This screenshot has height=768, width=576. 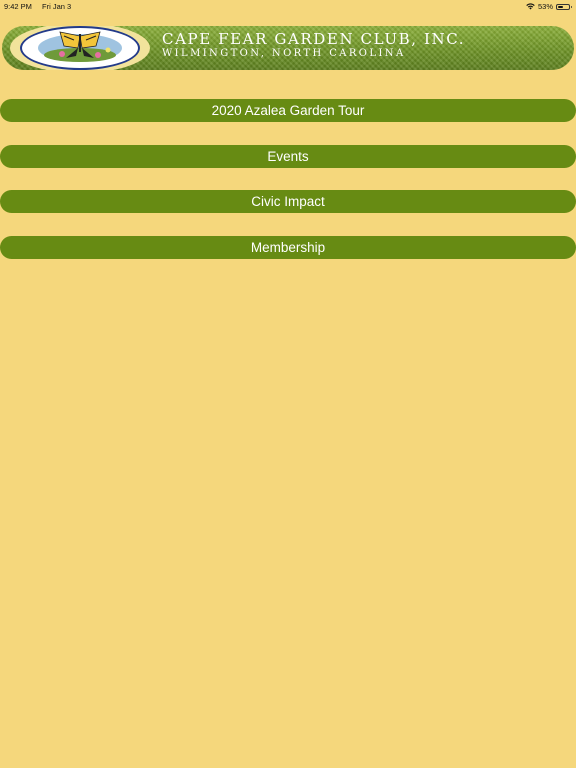 What do you see at coordinates (530, 6) in the screenshot?
I see `wifi-icon` at bounding box center [530, 6].